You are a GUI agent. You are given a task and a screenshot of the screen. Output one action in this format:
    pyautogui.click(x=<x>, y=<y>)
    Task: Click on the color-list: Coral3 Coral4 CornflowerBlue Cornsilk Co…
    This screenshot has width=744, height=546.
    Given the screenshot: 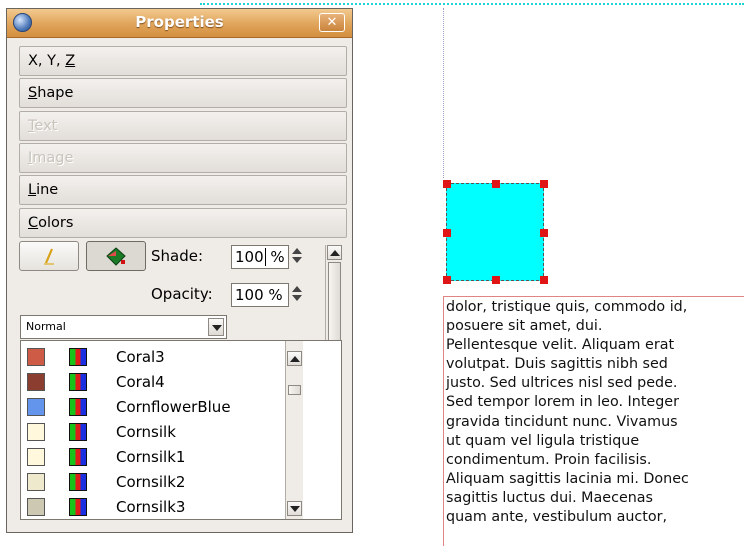 What is the action you would take?
    pyautogui.click(x=181, y=430)
    